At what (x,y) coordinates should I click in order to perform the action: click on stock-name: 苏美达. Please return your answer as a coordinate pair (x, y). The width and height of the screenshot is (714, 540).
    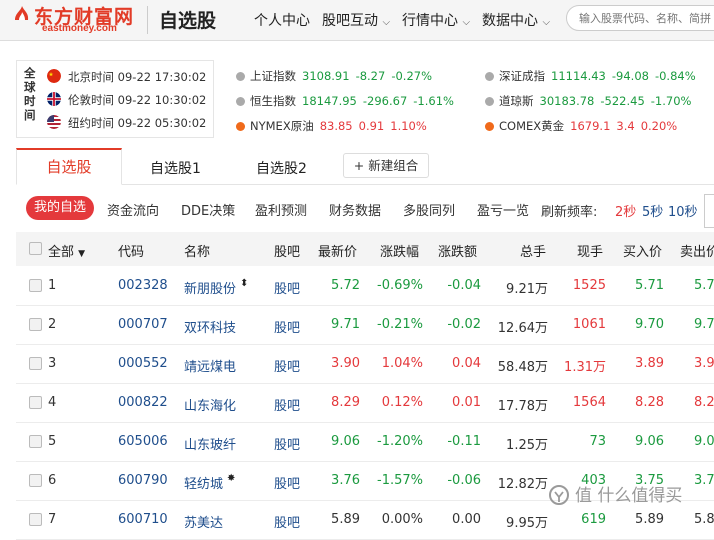
    Looking at the image, I should click on (203, 521).